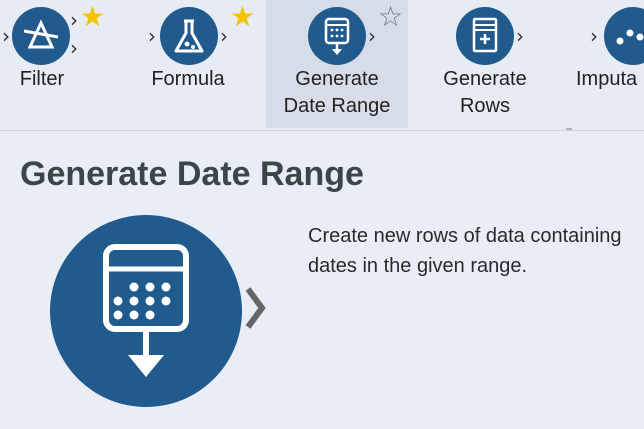  What do you see at coordinates (255, 308) in the screenshot?
I see `output-chevron-icon` at bounding box center [255, 308].